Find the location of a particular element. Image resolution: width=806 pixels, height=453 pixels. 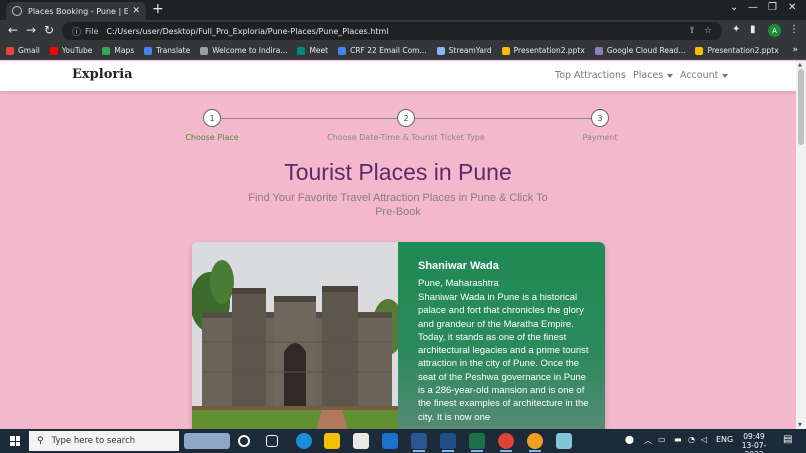

taskbar-search-placeholder: Type here to search is located at coordinates (93, 441).